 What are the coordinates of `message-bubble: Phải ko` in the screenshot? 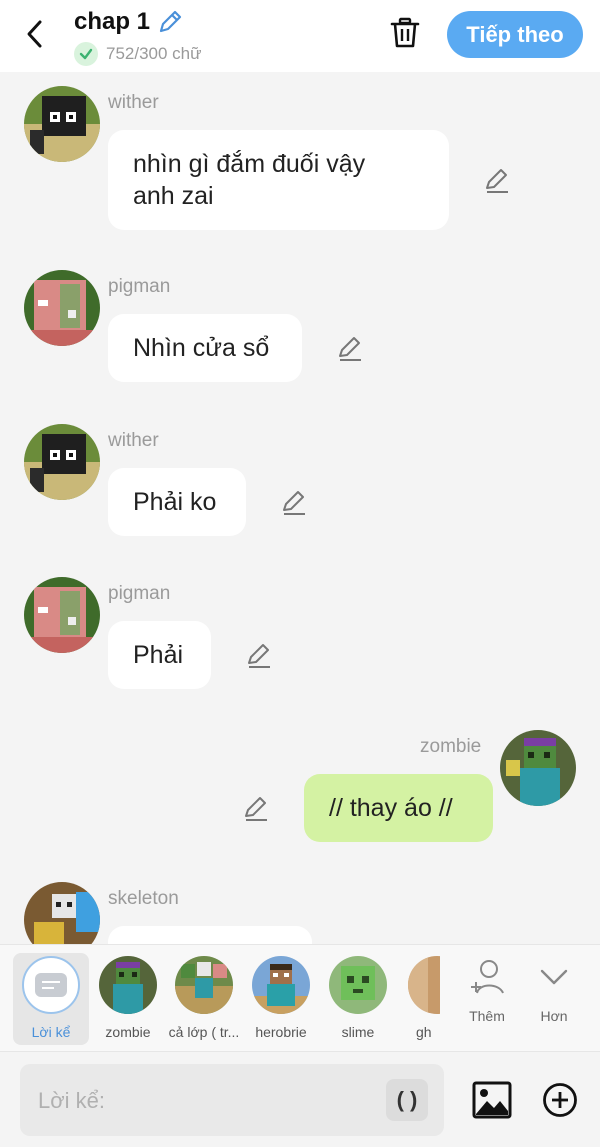 It's located at (177, 502).